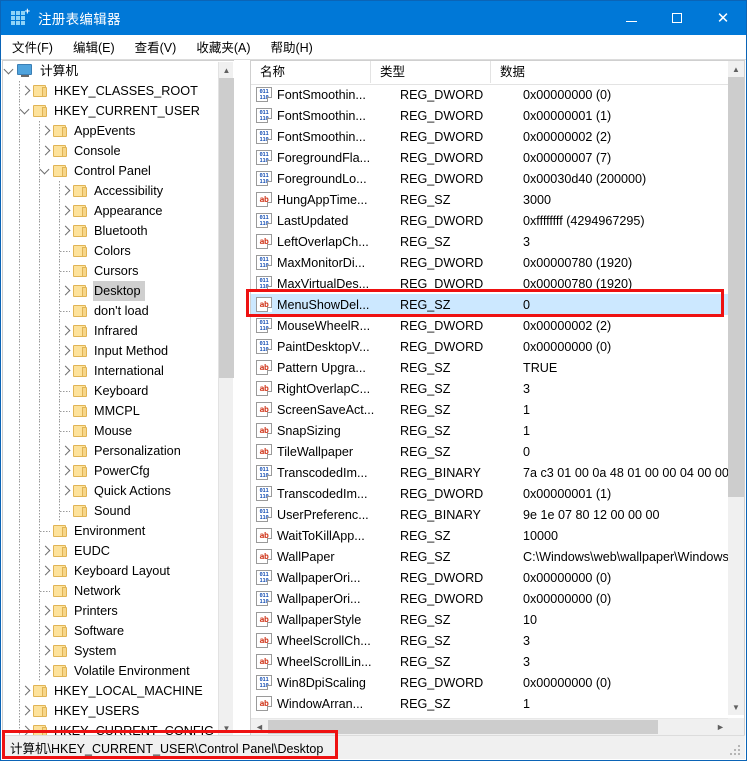  Describe the element at coordinates (490, 535) in the screenshot. I see `value-row: ab WaitToKillApp... REG_SZ 10000` at that location.